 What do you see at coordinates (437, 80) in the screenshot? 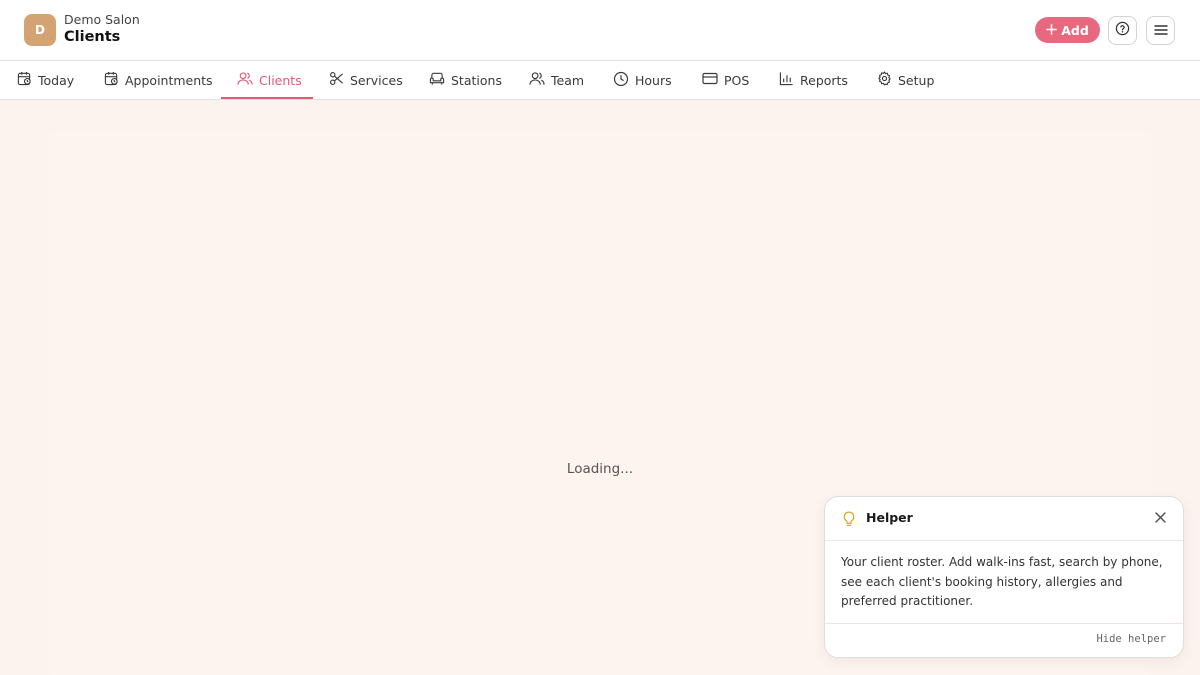
I see `armchair-icon` at bounding box center [437, 80].